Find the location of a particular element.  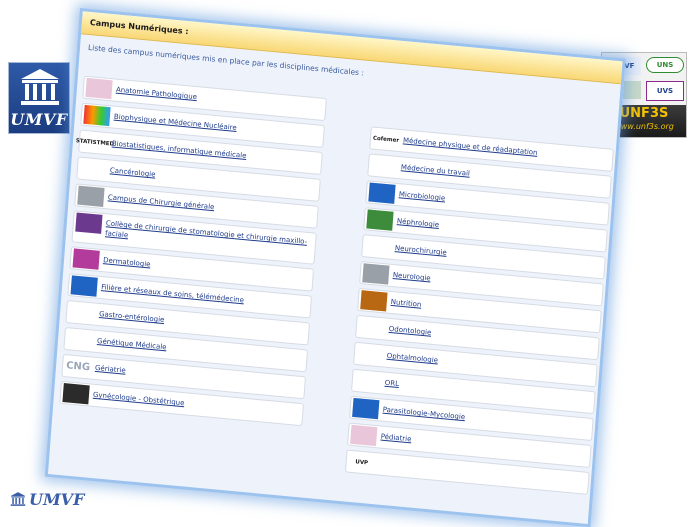

campus-item-link: Génétique Médicale is located at coordinates (132, 344).